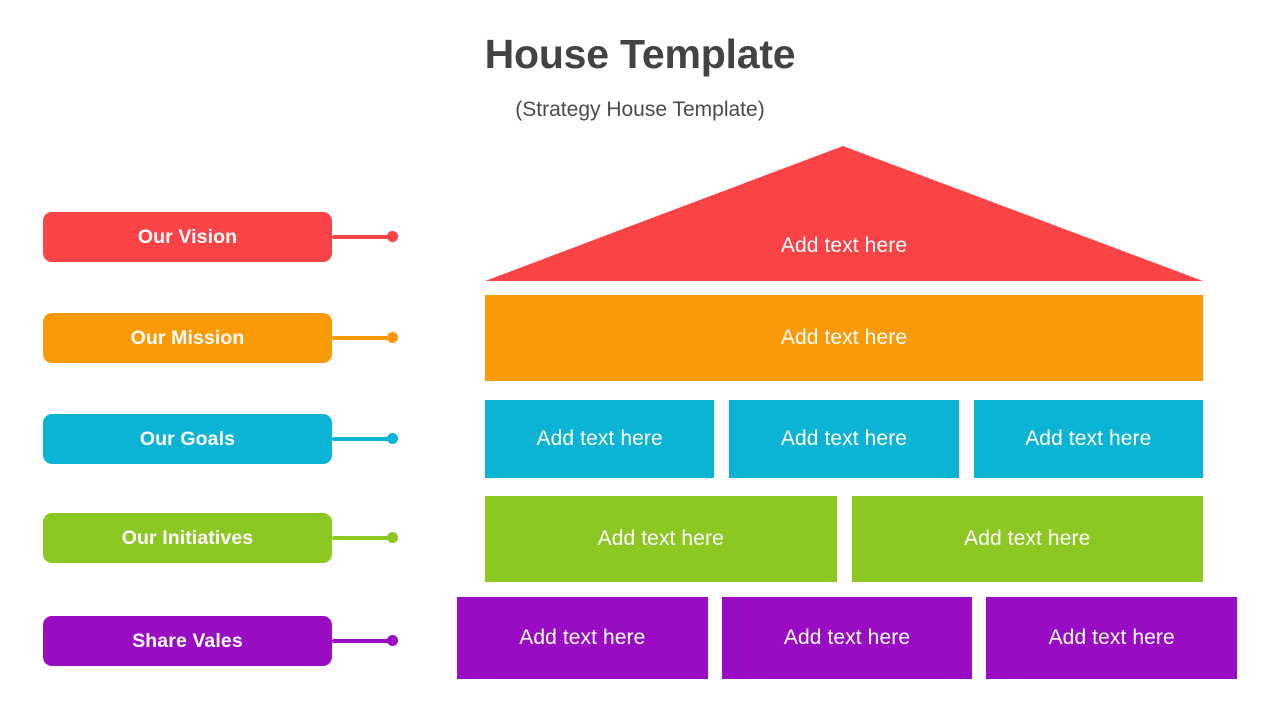 The image size is (1280, 720). I want to click on legend-pill: Our Goals, so click(187, 439).